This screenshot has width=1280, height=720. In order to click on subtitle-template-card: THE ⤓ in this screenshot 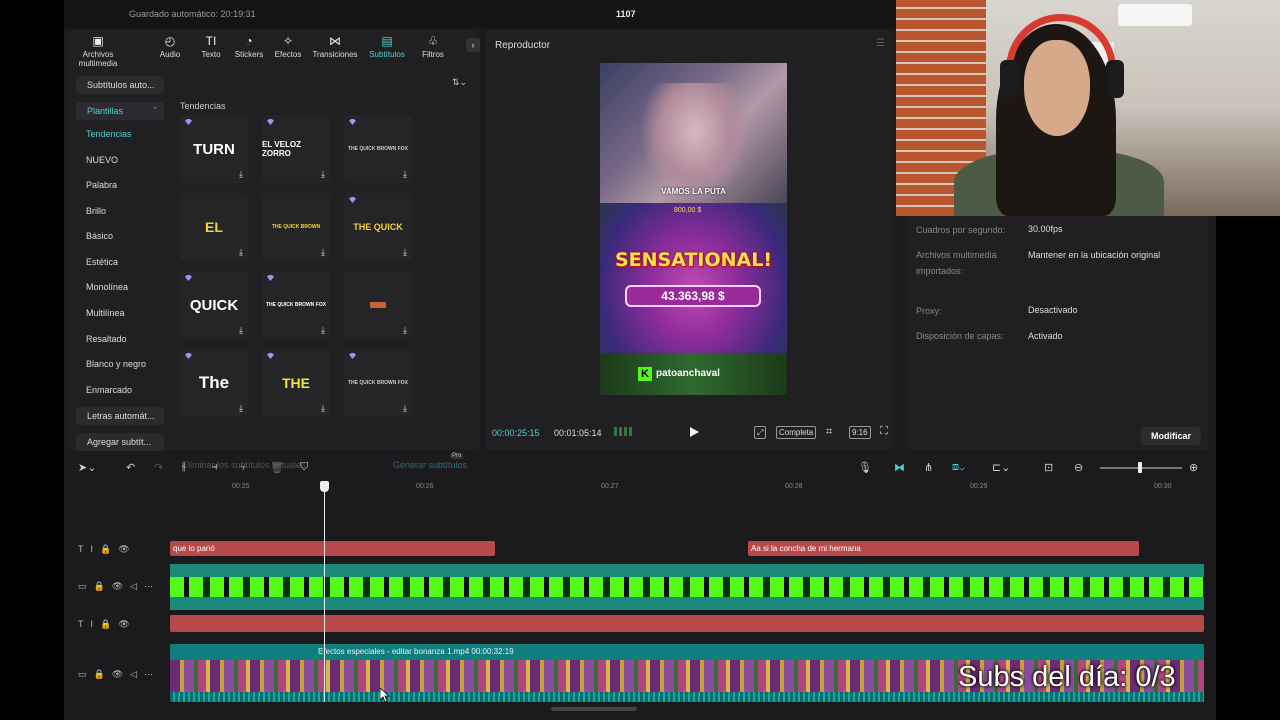, I will do `click(296, 383)`.